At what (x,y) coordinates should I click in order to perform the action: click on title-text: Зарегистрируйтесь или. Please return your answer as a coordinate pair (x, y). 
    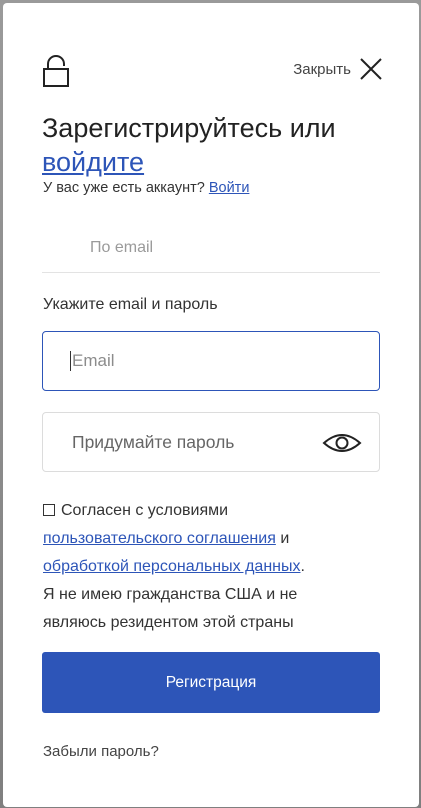
    Looking at the image, I should click on (189, 128).